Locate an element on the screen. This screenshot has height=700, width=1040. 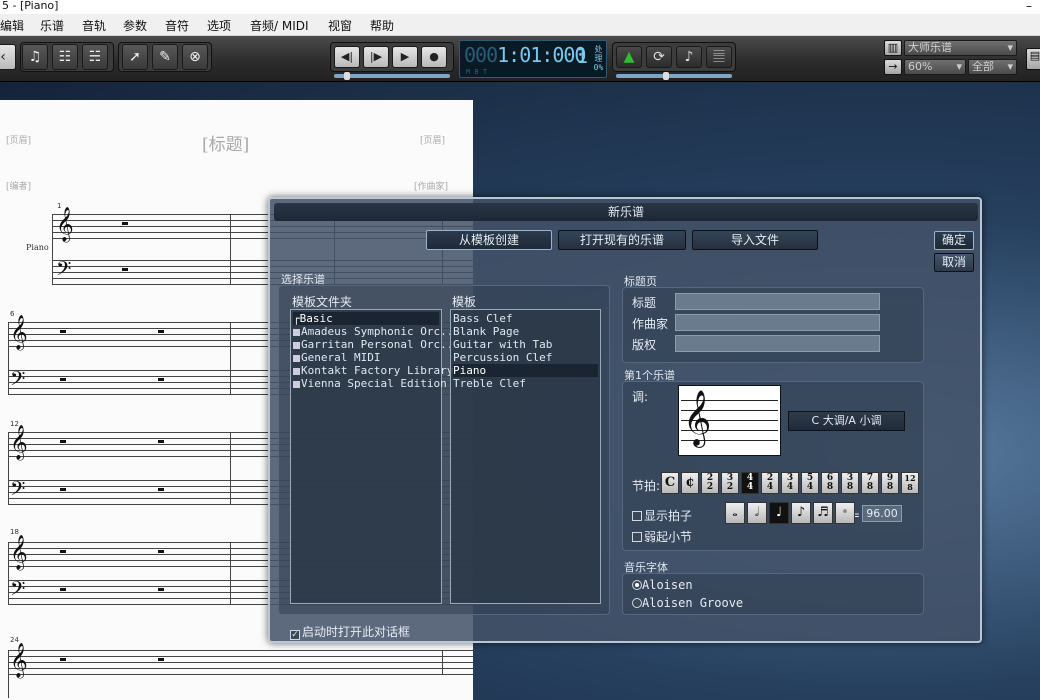
template-item: Guitar with Tab is located at coordinates (502, 344).